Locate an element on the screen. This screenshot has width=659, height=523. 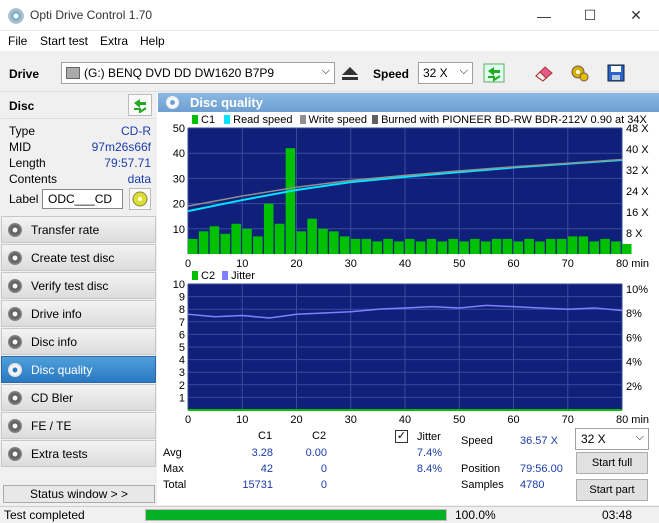
nav-transfer-rate: Transfer rate is located at coordinates (78, 229).